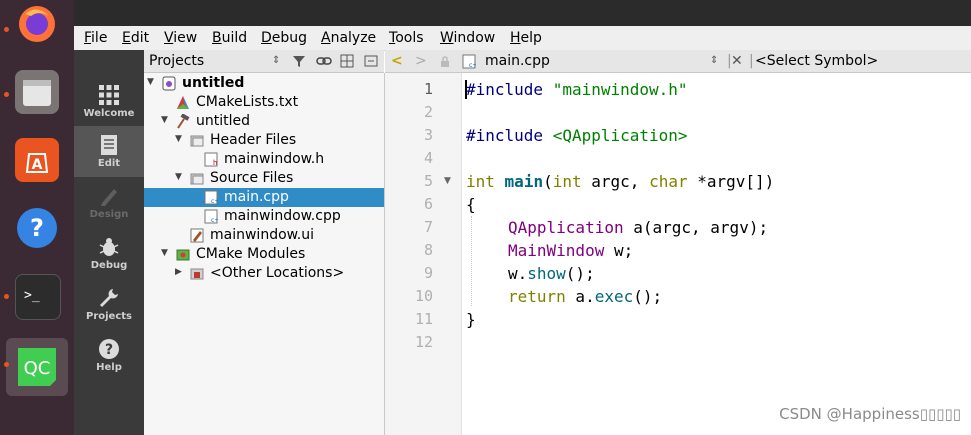  I want to click on fold-arrow-icon: ▼, so click(447, 181).